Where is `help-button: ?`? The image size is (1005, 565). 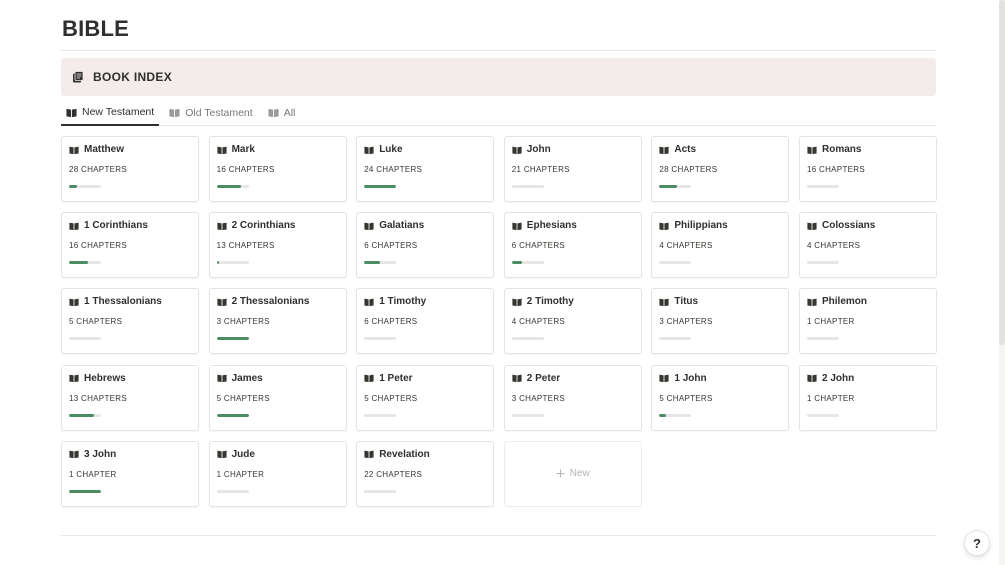 help-button: ? is located at coordinates (977, 543).